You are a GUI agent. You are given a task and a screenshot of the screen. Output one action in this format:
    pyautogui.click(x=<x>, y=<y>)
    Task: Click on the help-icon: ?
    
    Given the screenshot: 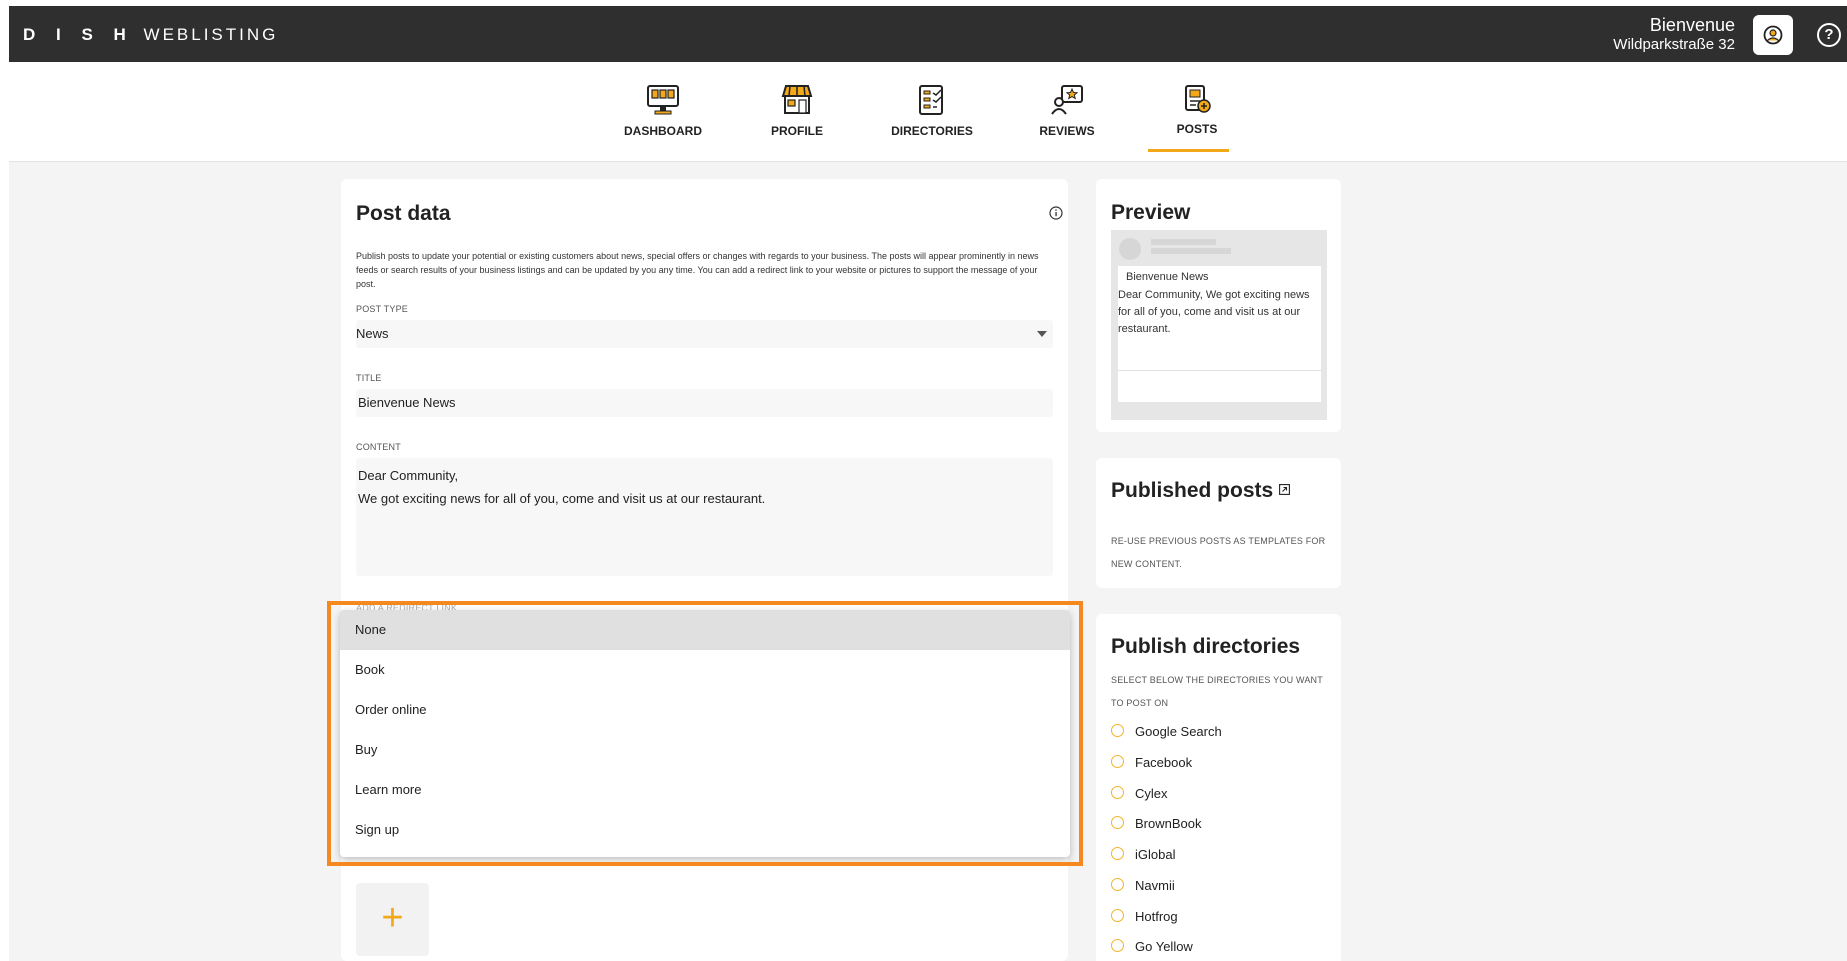 What is the action you would take?
    pyautogui.click(x=1829, y=35)
    